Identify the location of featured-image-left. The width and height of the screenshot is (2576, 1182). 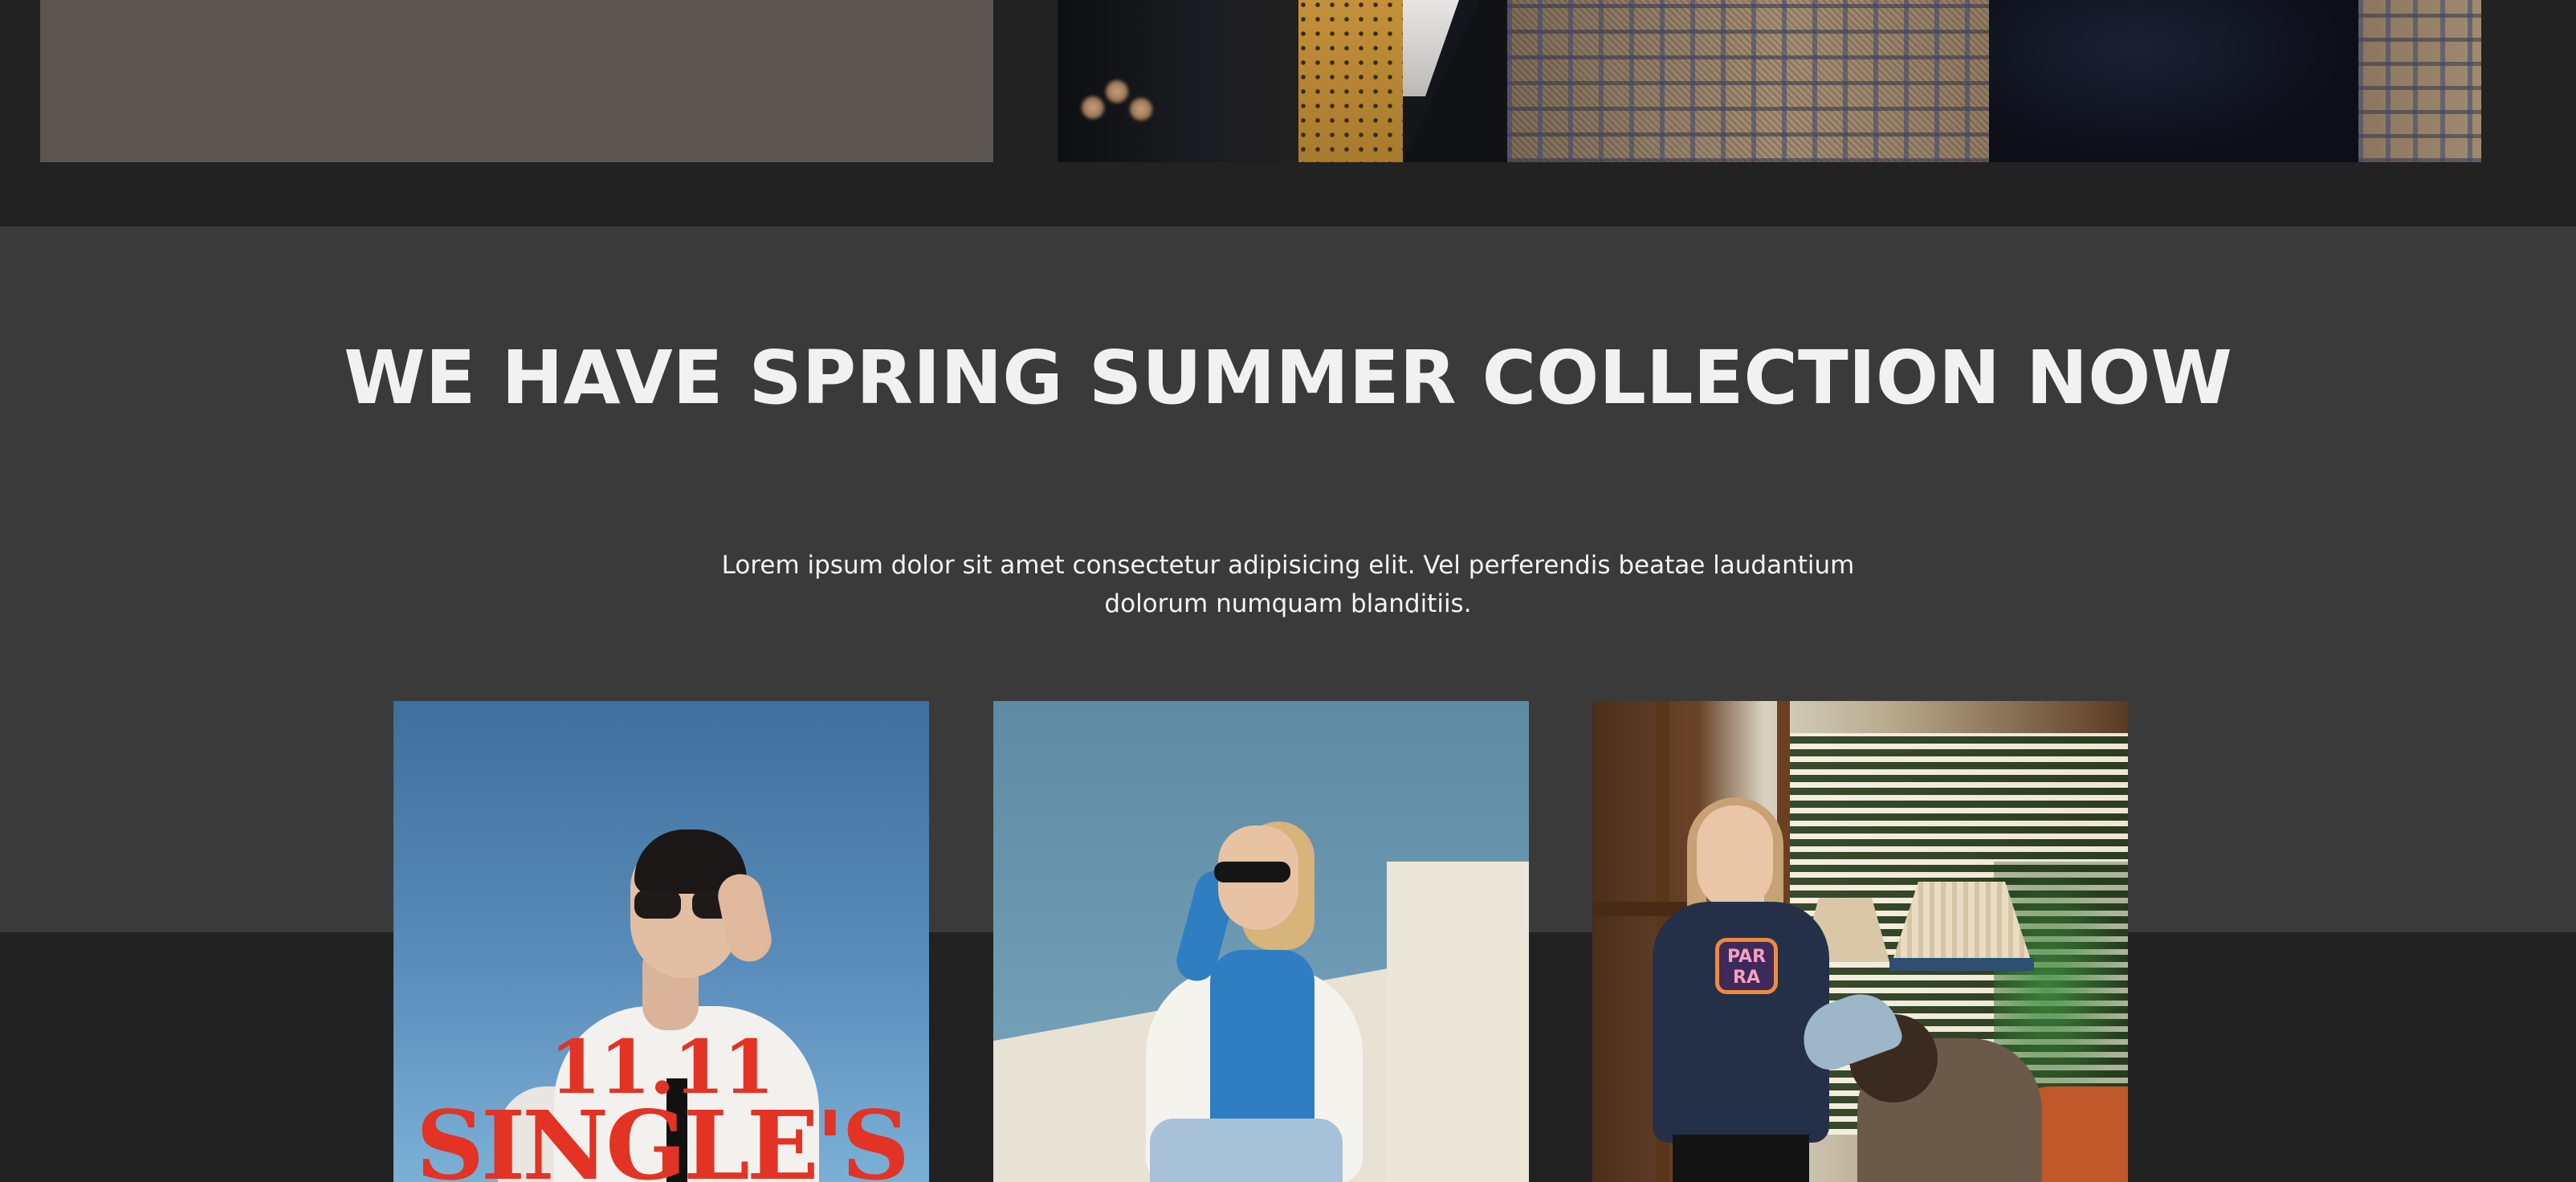
(516, 81).